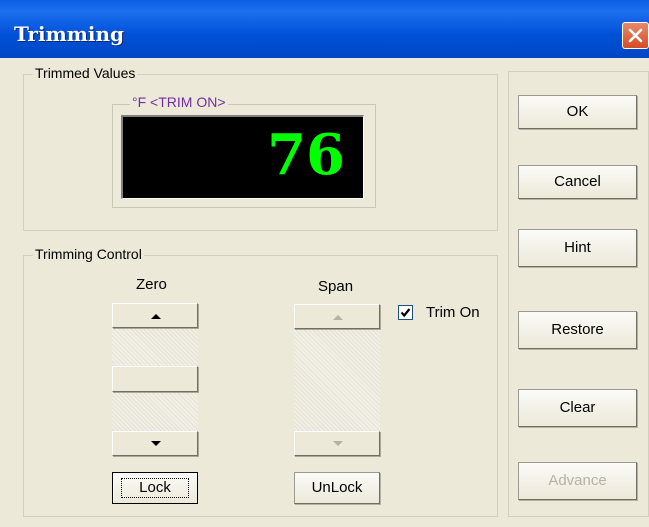 Image resolution: width=649 pixels, height=527 pixels. What do you see at coordinates (306, 155) in the screenshot?
I see `trimmed-value: 76` at bounding box center [306, 155].